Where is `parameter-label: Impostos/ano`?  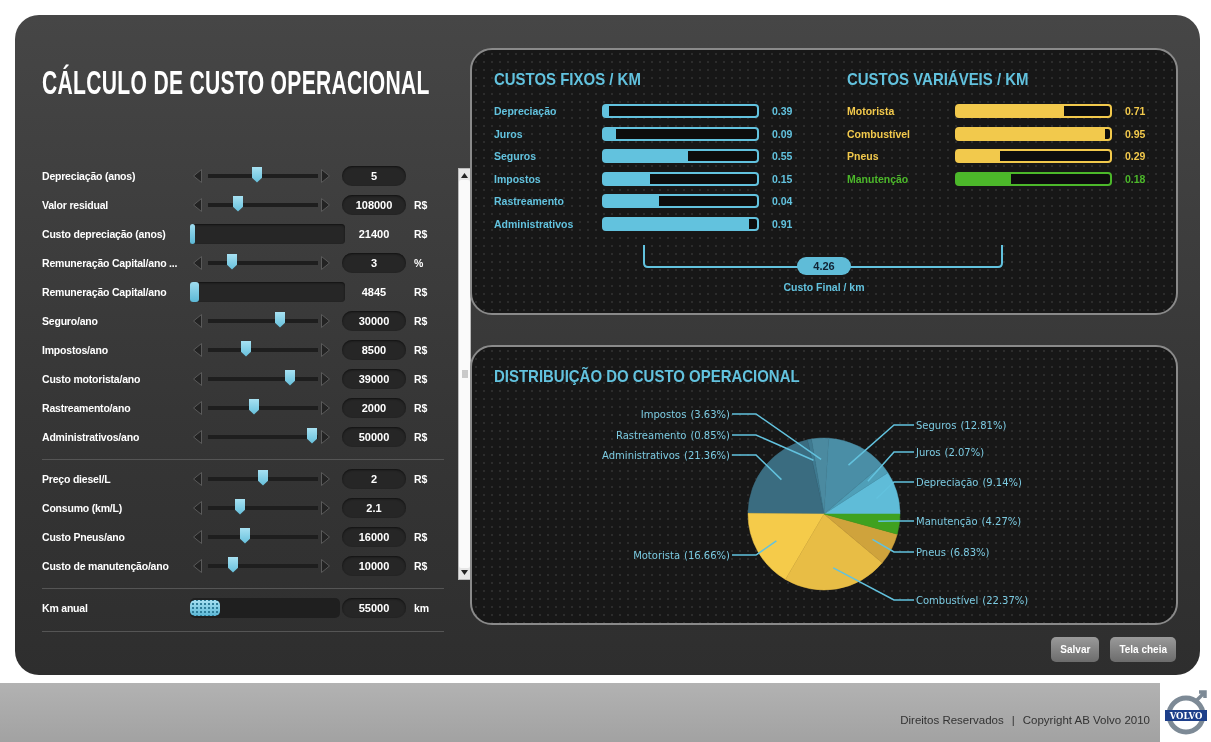 parameter-label: Impostos/ano is located at coordinates (75, 349).